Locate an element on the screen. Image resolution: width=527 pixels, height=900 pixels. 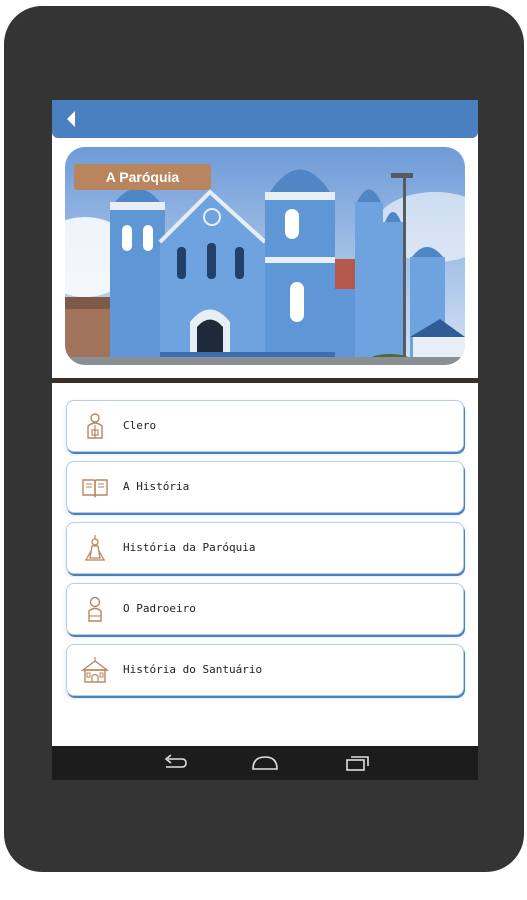
menu-item-label: O Padroeiro is located at coordinates (159, 608).